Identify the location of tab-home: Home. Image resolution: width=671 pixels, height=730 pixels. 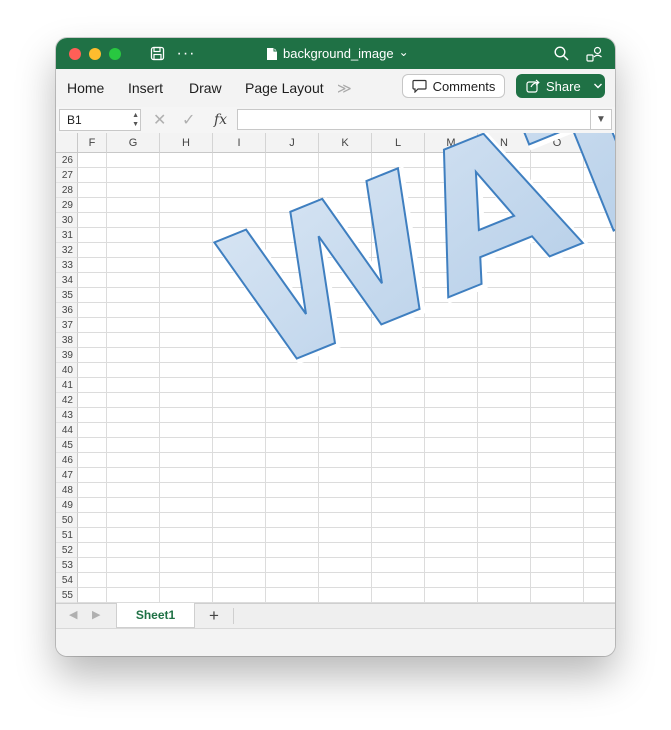
(85, 88).